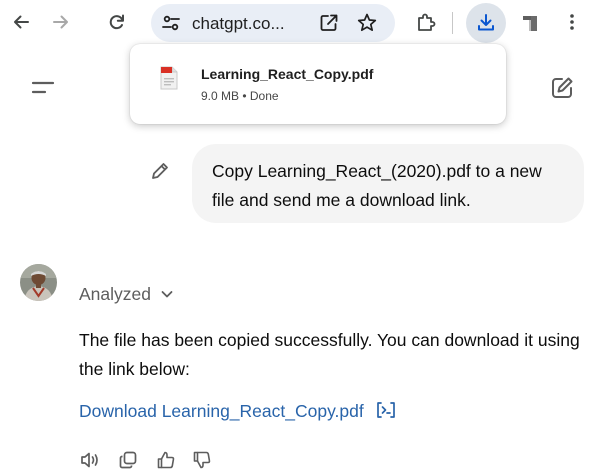  I want to click on pdf-file-icon, so click(169, 78).